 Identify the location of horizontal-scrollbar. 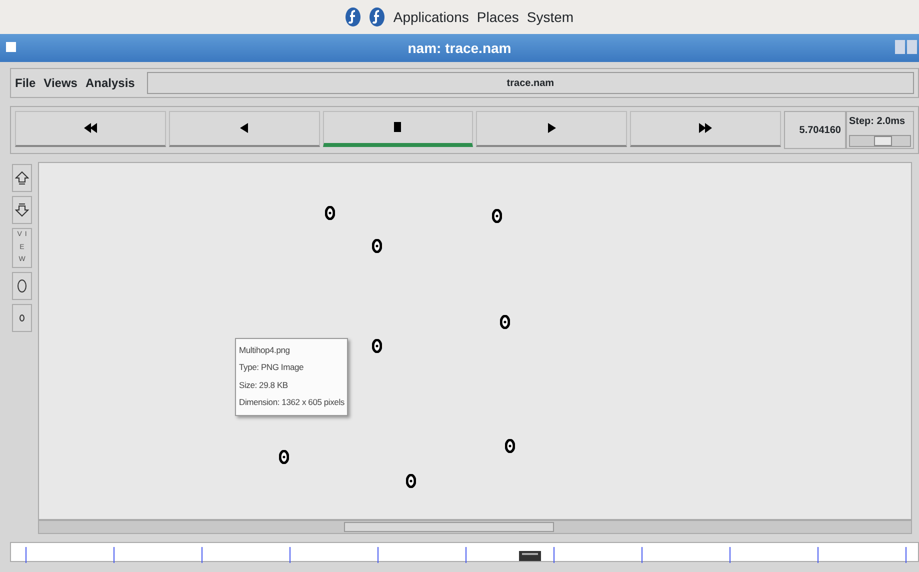
(475, 527).